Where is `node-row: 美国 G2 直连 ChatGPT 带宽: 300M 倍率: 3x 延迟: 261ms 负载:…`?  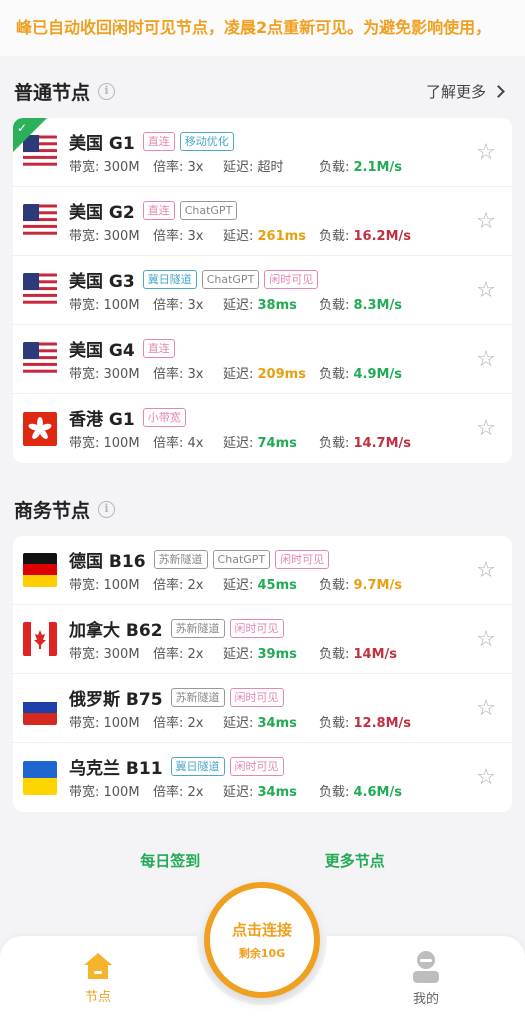 node-row: 美国 G2 直连 ChatGPT 带宽: 300M 倍率: 3x 延迟: 261ms 负载:… is located at coordinates (262, 221).